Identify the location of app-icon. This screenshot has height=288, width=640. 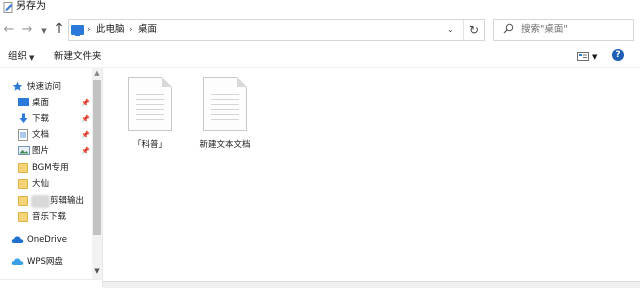
(8, 7).